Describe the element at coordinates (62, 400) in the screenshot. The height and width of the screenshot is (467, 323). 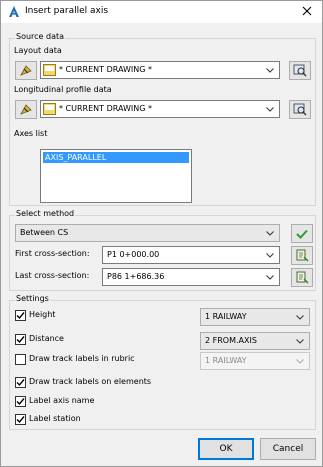
I see `axis-name-label: Label axis name` at that location.